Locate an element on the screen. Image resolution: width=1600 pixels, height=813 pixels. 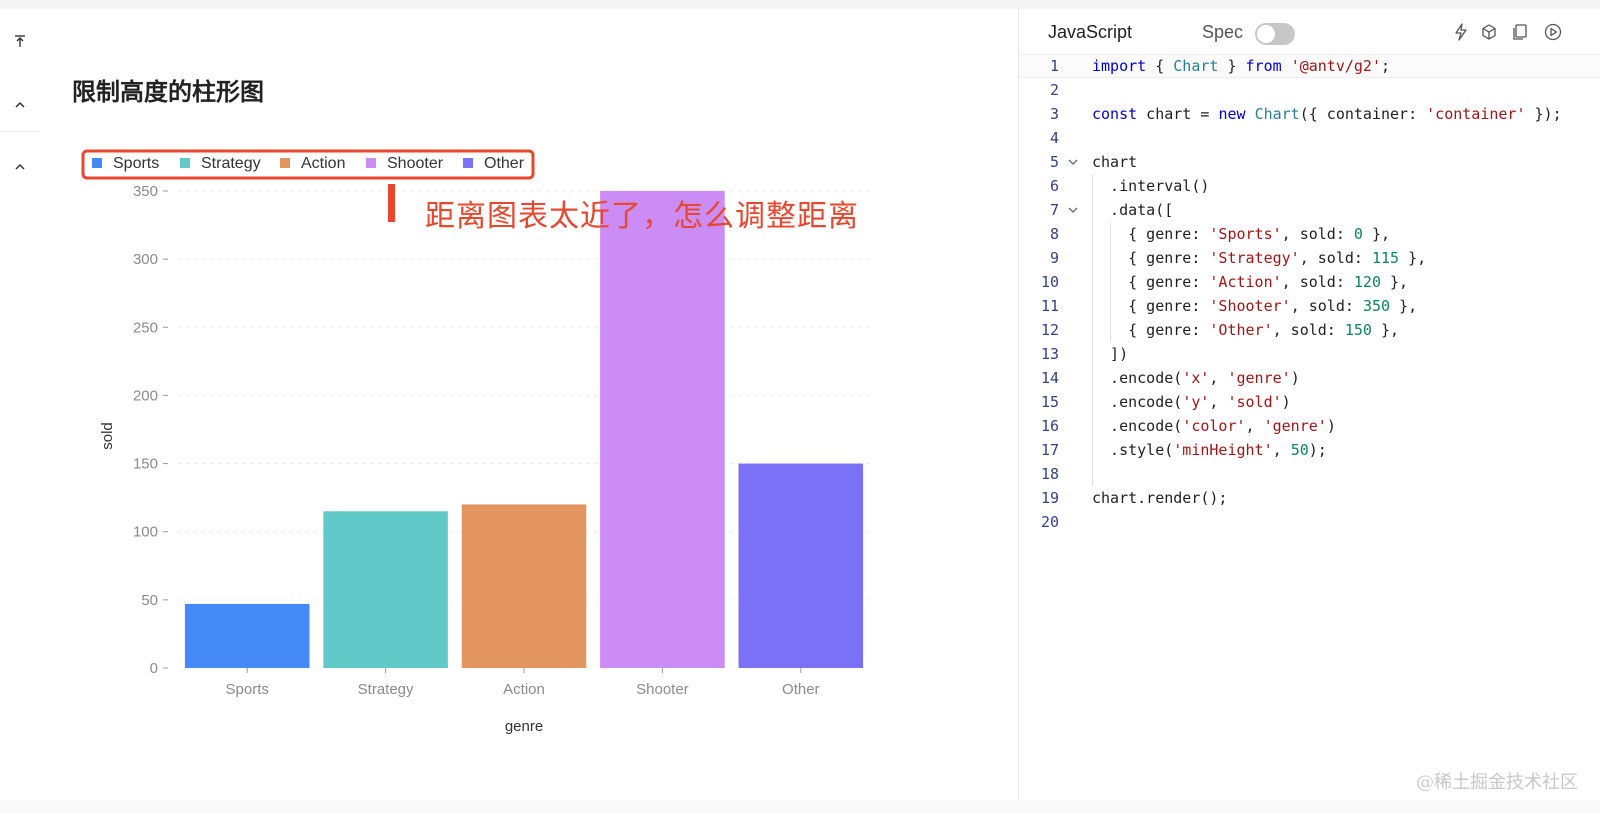
y-tick-label: 100 is located at coordinates (145, 532).